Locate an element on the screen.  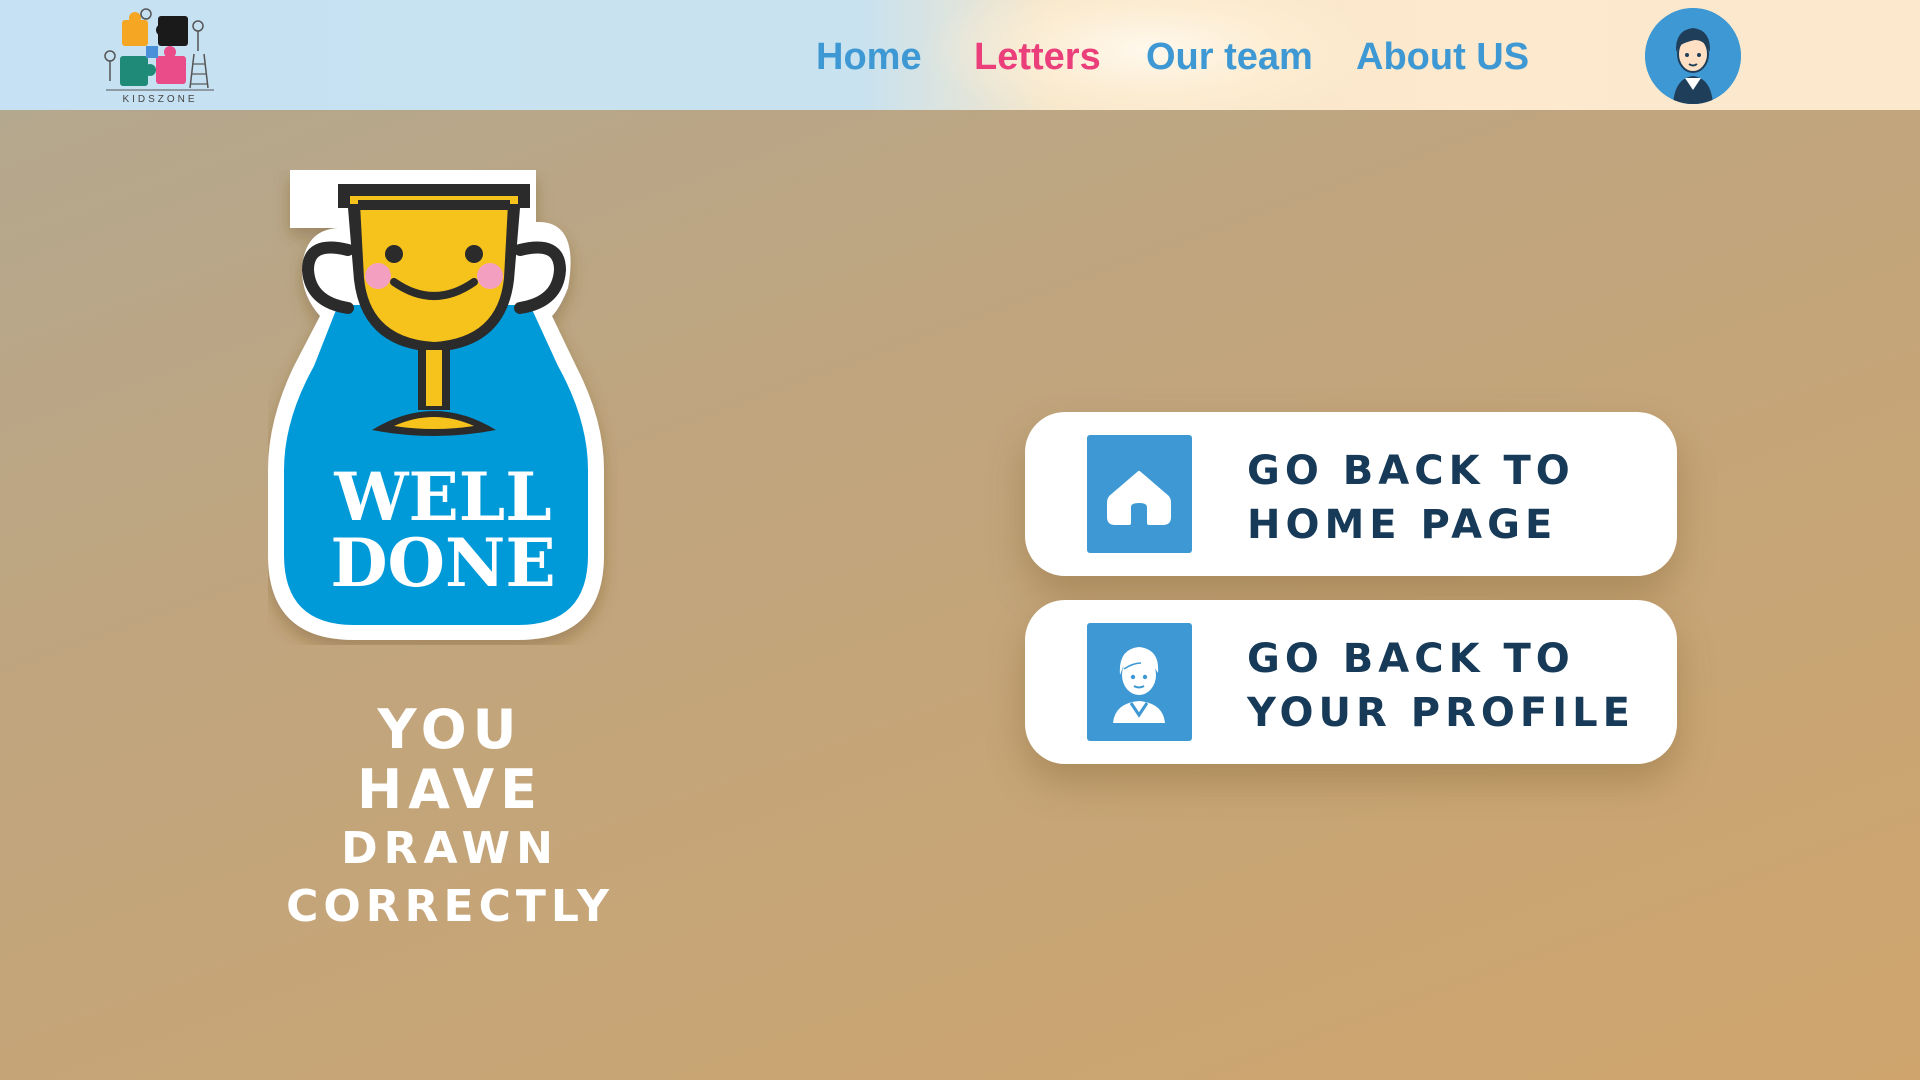
badge-text-line1: WELL is located at coordinates (443, 497).